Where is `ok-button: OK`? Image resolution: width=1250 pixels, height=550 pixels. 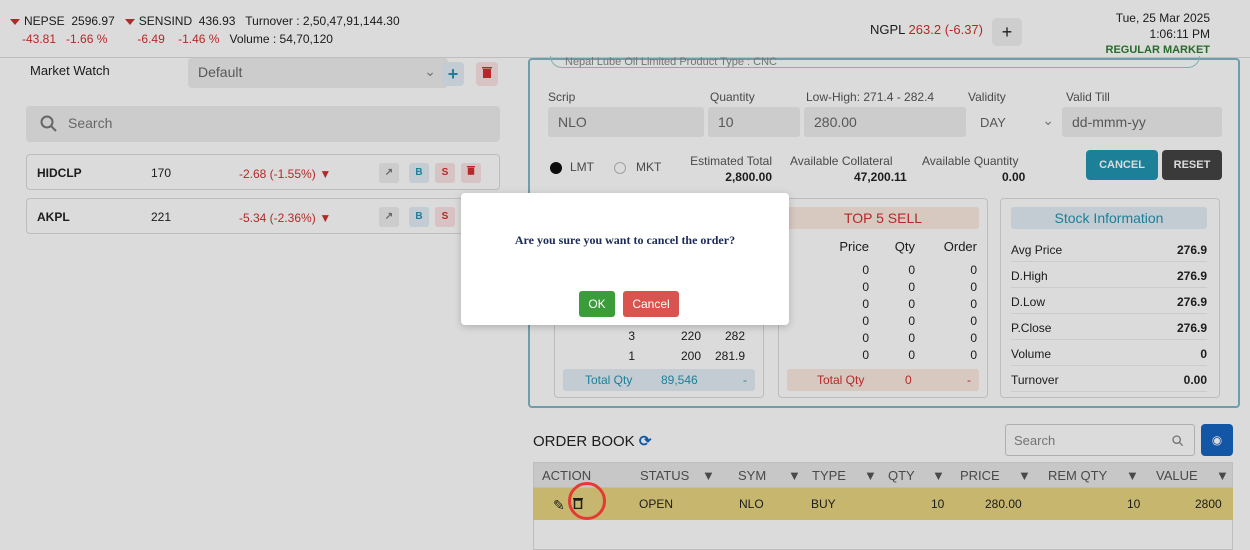
ok-button: OK is located at coordinates (597, 304).